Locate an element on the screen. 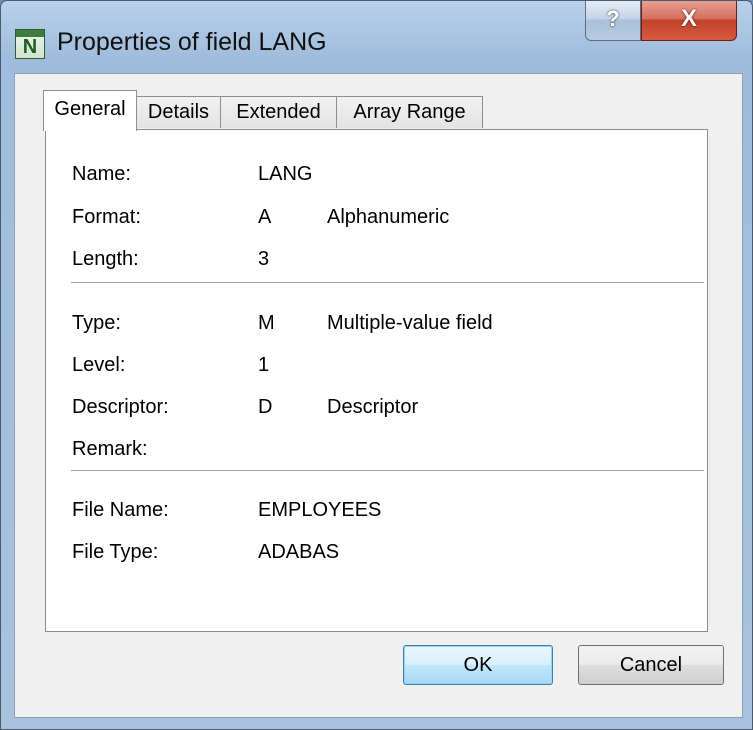 Image resolution: width=753 pixels, height=730 pixels. ok-button: OK is located at coordinates (478, 665).